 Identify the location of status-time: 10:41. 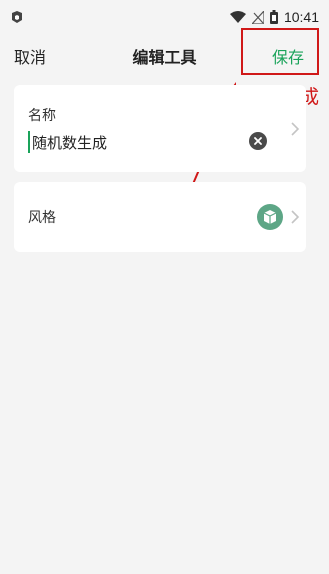
(301, 17).